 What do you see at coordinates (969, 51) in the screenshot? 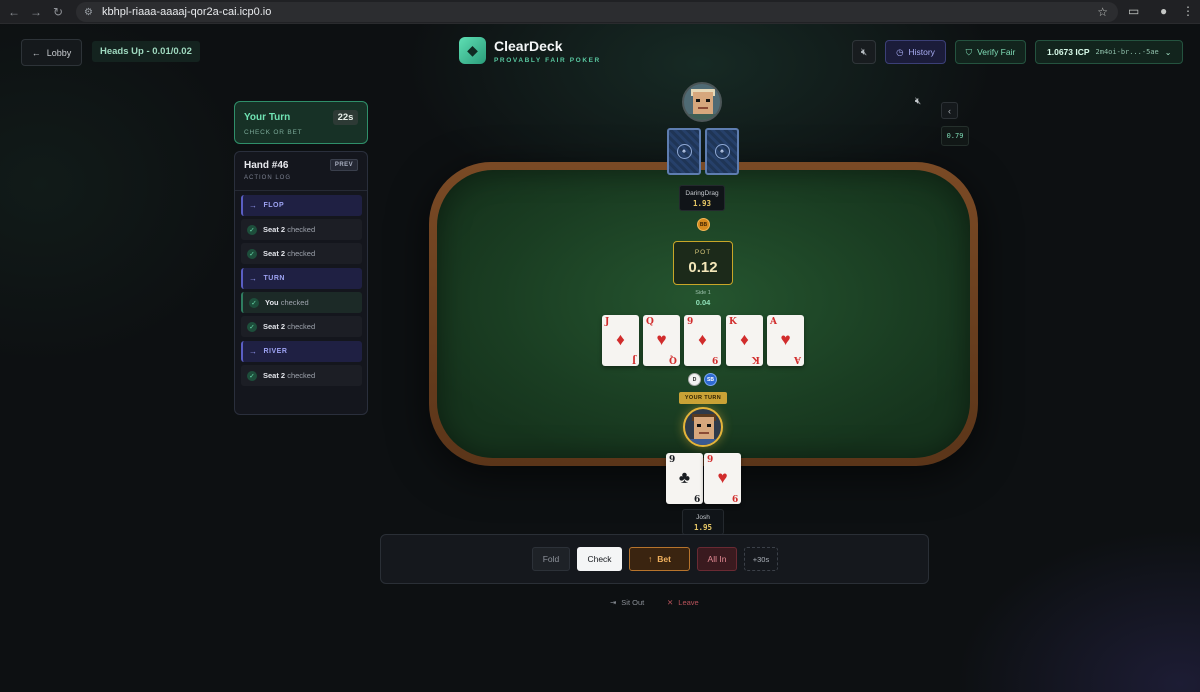
I see `shield-icon: ⛉` at bounding box center [969, 51].